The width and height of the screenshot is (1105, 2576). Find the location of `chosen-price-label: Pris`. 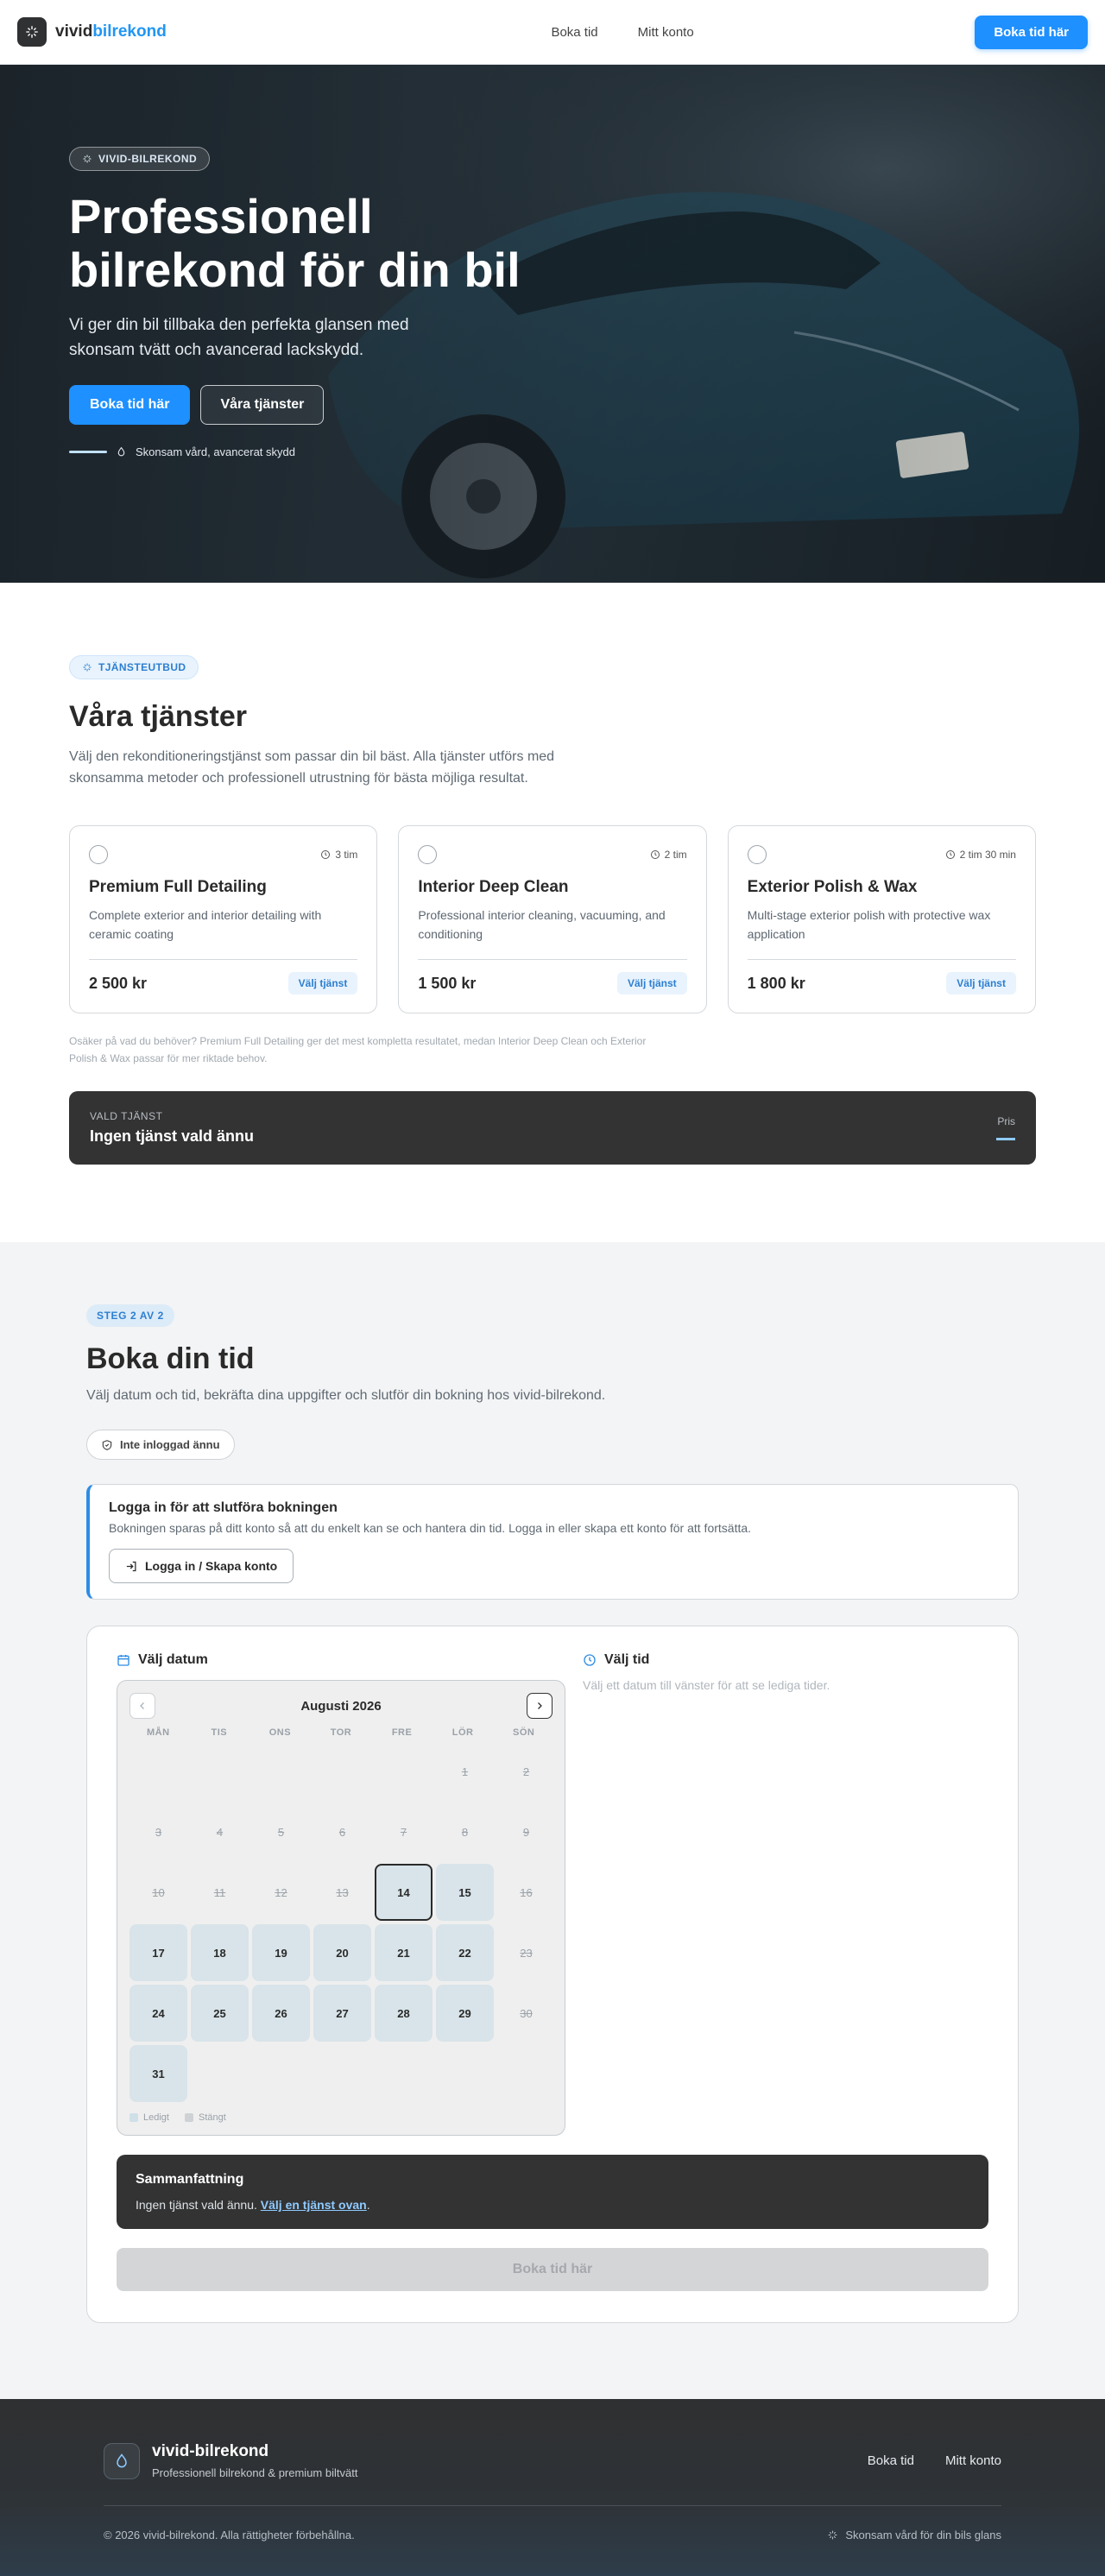

chosen-price-label: Pris is located at coordinates (1006, 1121).